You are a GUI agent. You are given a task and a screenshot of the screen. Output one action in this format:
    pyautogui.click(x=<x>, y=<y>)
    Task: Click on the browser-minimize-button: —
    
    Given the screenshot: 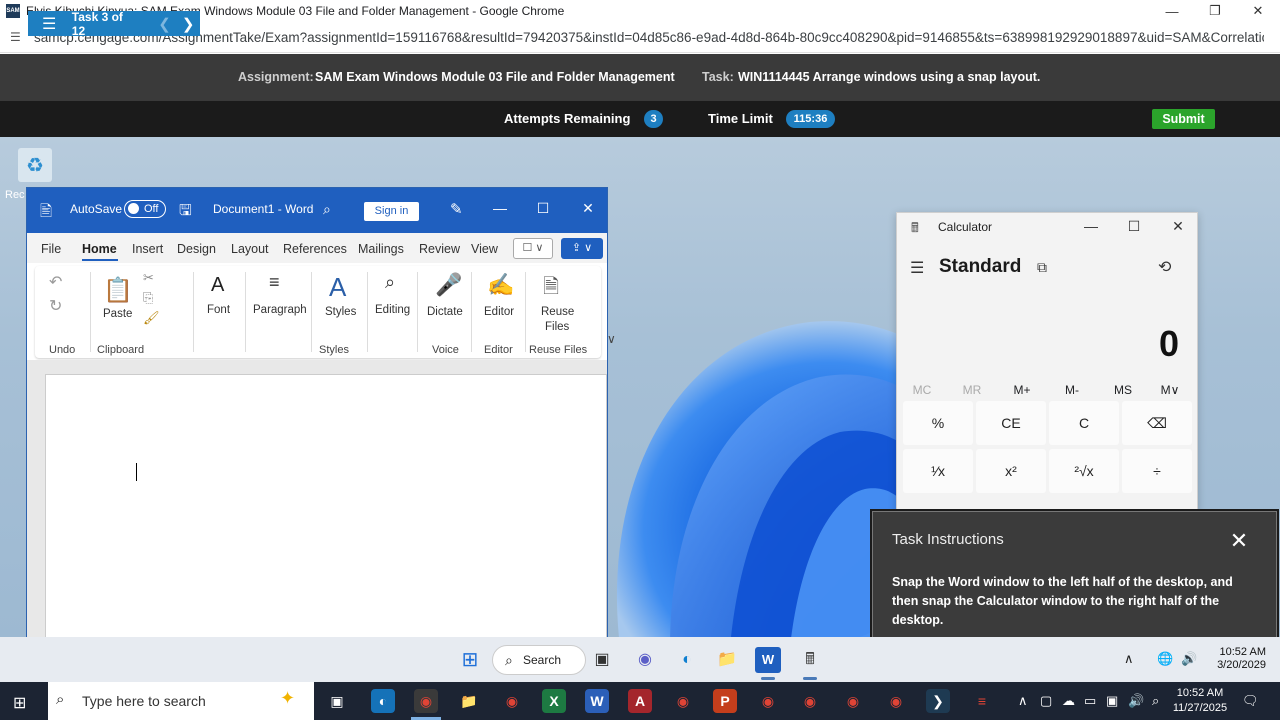 What is the action you would take?
    pyautogui.click(x=1172, y=11)
    